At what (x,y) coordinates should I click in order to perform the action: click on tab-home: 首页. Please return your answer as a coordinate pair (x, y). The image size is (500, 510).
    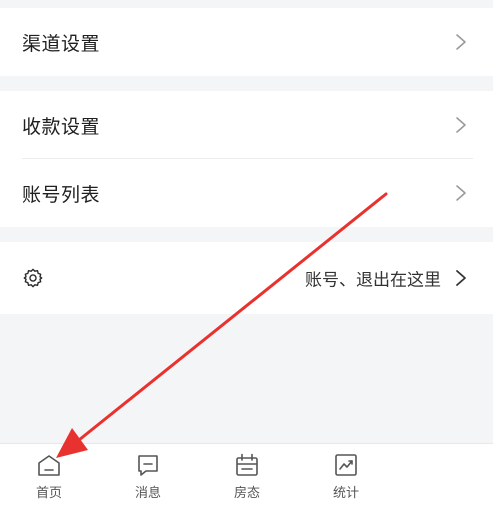
    Looking at the image, I should click on (49, 476).